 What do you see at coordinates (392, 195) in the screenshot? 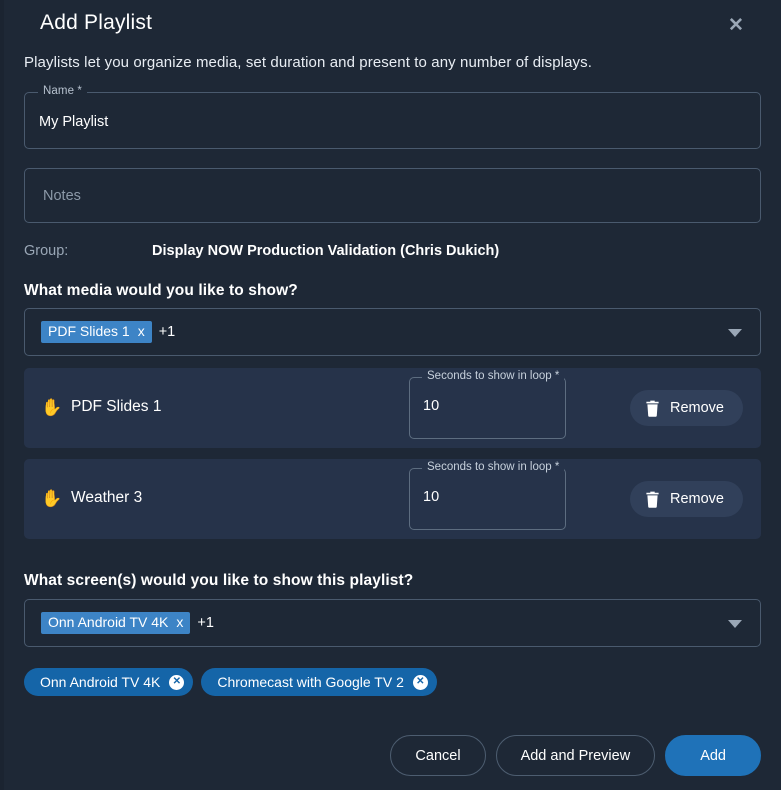
I see `notes-field: Notes` at bounding box center [392, 195].